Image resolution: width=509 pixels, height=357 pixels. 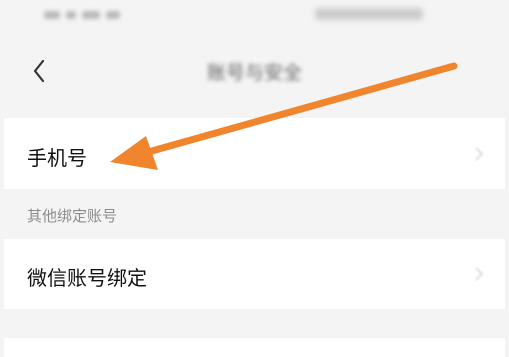 I want to click on page-title: 账号与安全, so click(x=254, y=73).